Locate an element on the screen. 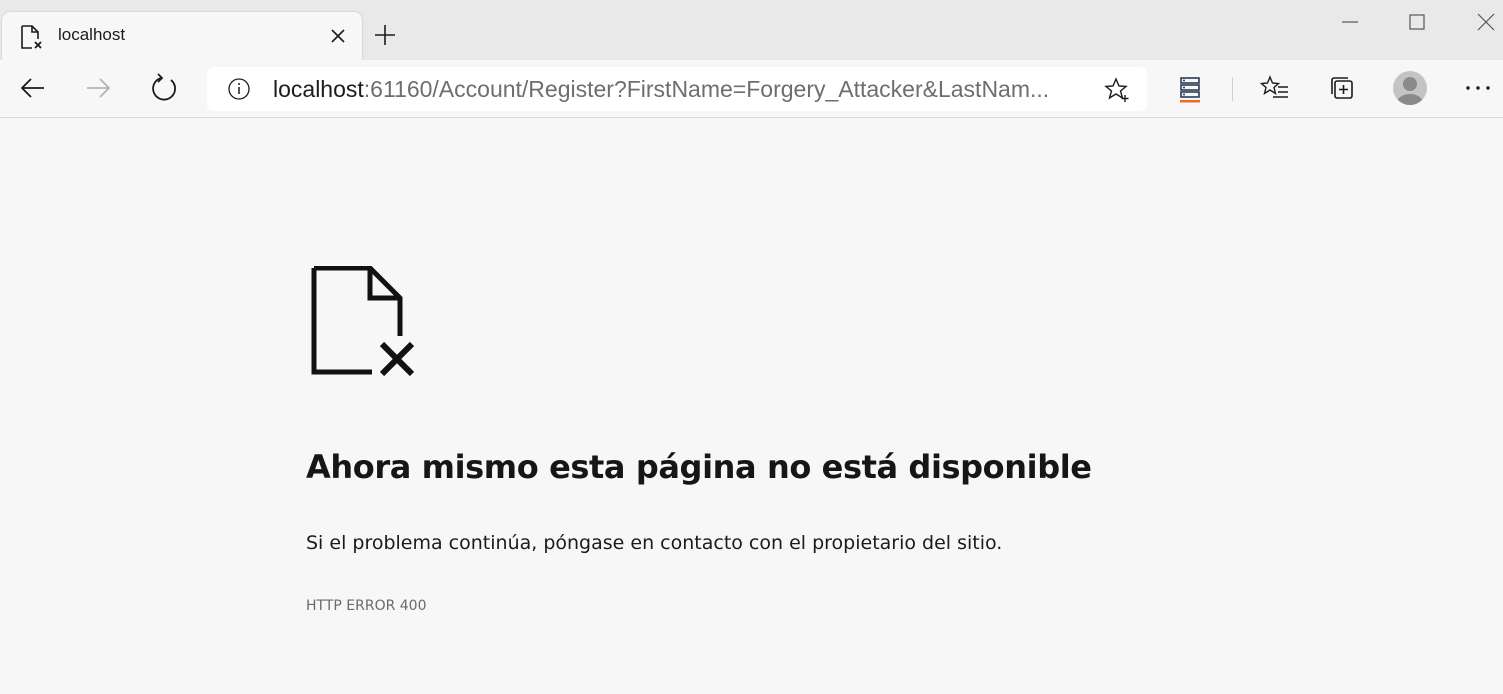 The height and width of the screenshot is (694, 1503). close-window-icon is located at coordinates (1486, 22).